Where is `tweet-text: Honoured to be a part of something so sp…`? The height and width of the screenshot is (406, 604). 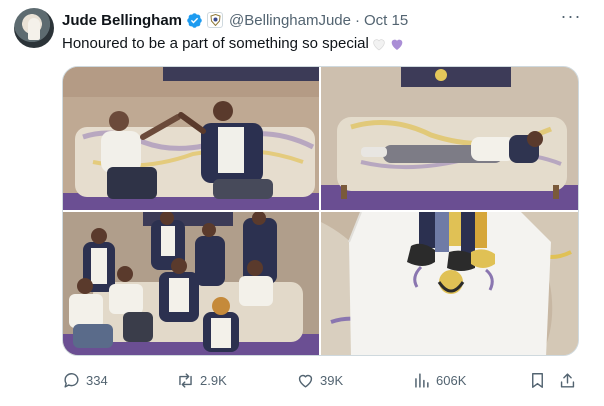 tweet-text: Honoured to be a part of something so sp… is located at coordinates (215, 43).